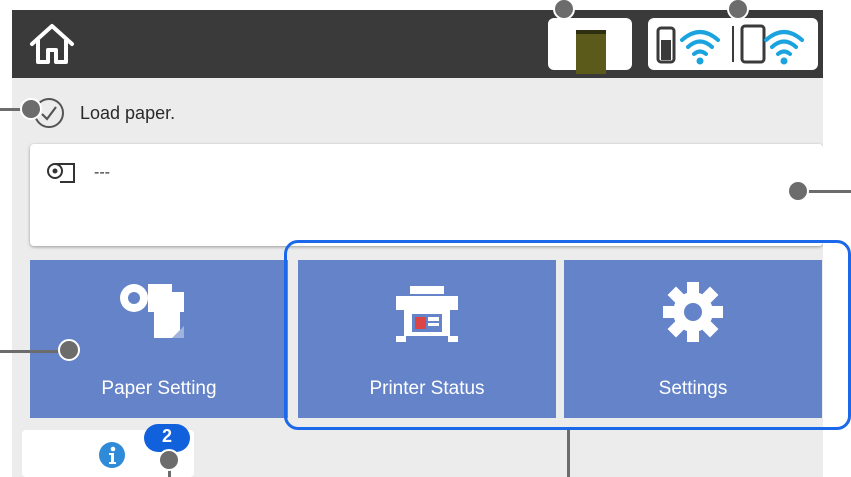  I want to click on home-icon, so click(52, 44).